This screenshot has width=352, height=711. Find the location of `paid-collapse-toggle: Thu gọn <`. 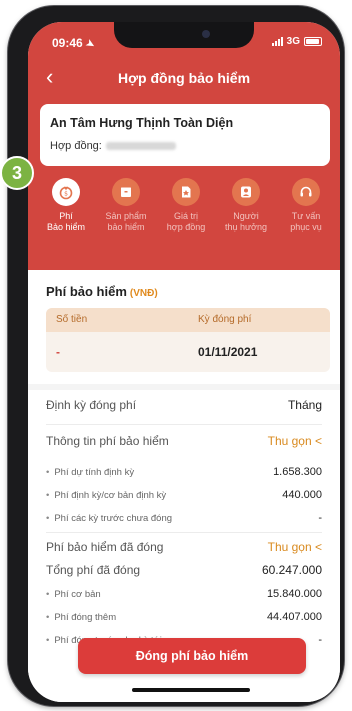

paid-collapse-toggle: Thu gọn < is located at coordinates (295, 547).